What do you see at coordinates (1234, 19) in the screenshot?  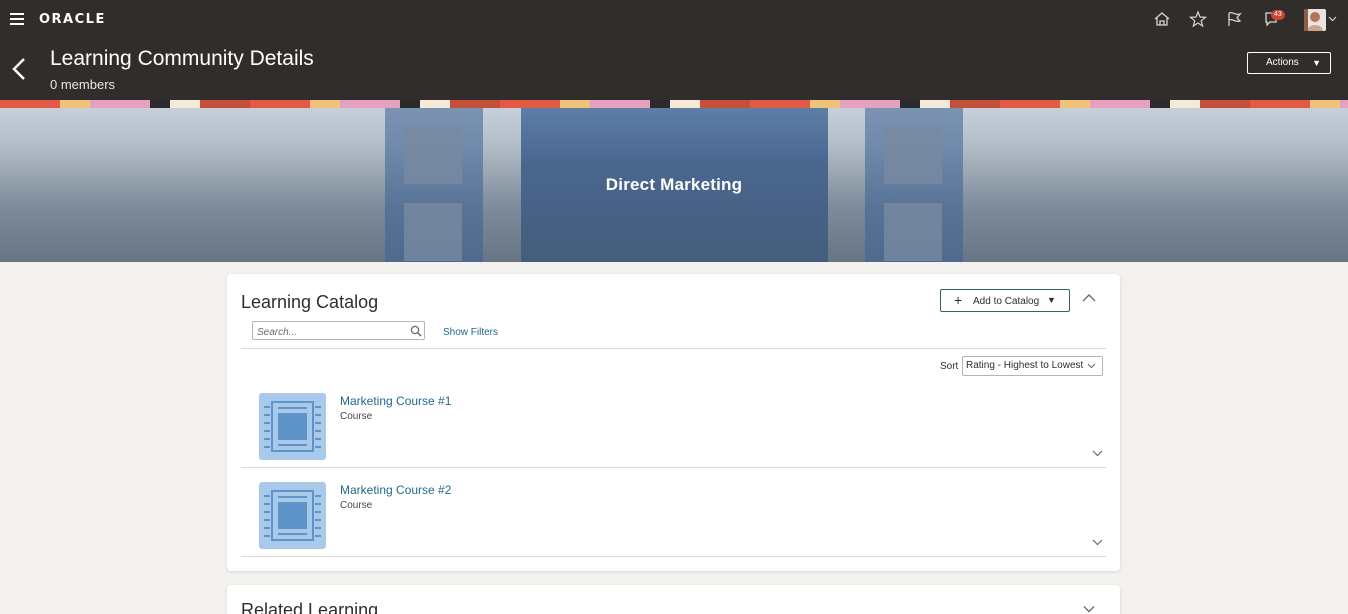 I see `flag-icon` at bounding box center [1234, 19].